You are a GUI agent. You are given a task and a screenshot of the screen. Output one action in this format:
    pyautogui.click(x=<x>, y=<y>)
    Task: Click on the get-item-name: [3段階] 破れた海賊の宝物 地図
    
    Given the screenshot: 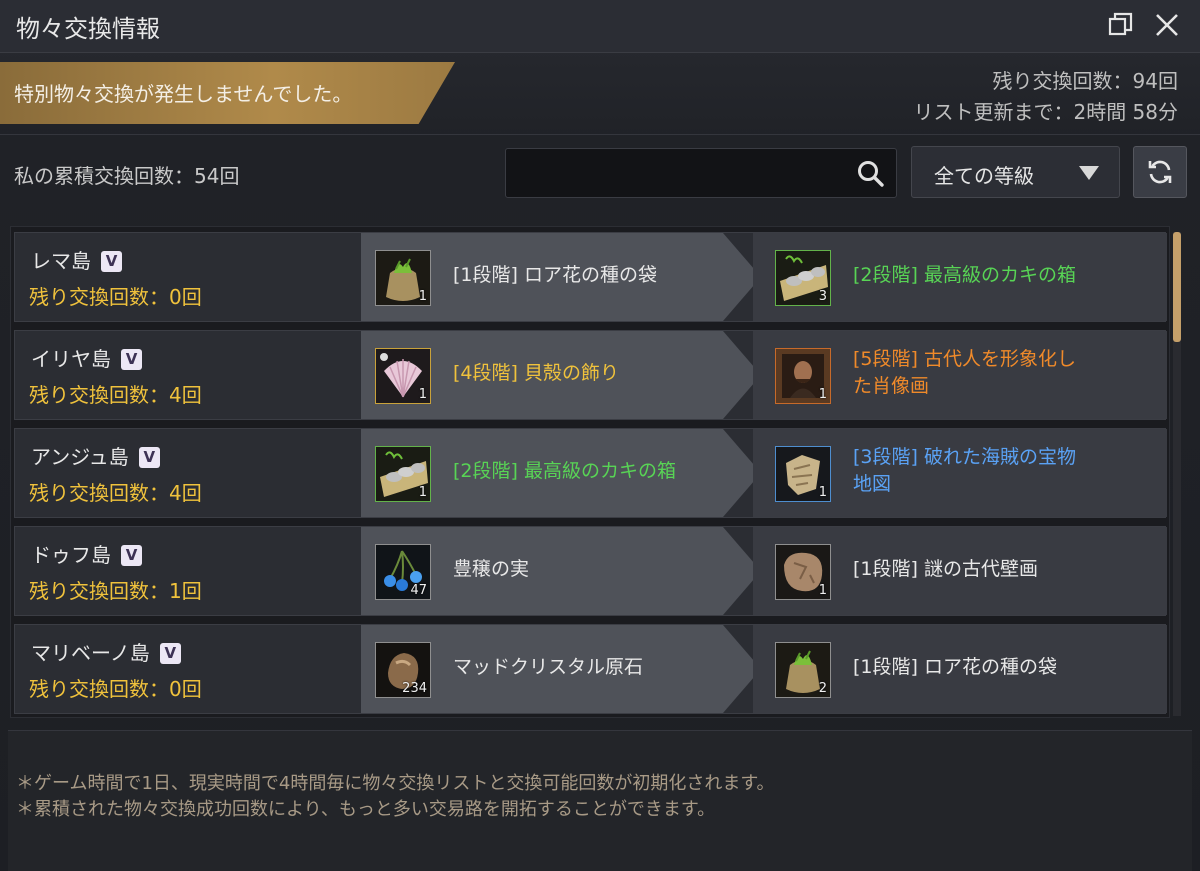 What is the action you would take?
    pyautogui.click(x=964, y=470)
    